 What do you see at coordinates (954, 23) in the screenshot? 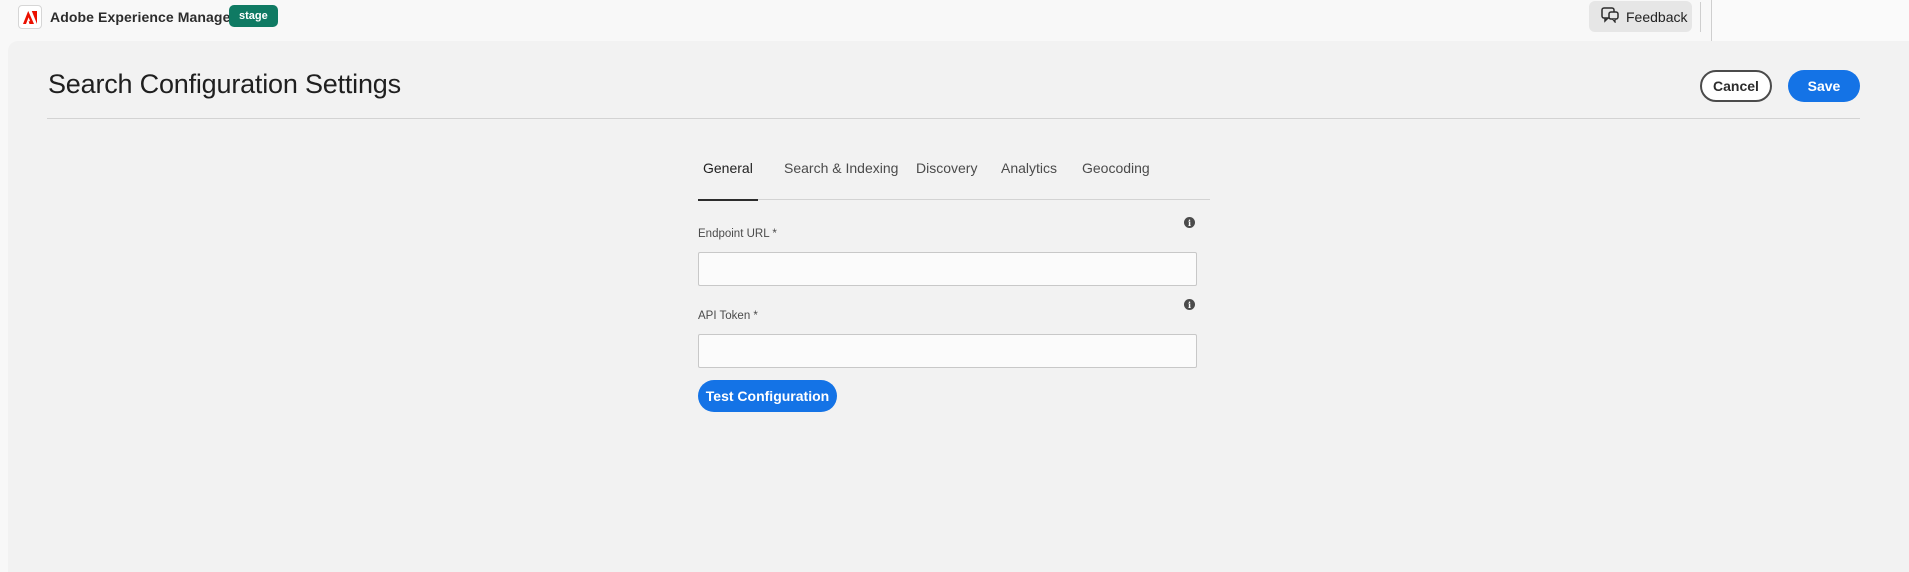
I see `top-bar: Adobe Experience Manager stage Feedback` at bounding box center [954, 23].